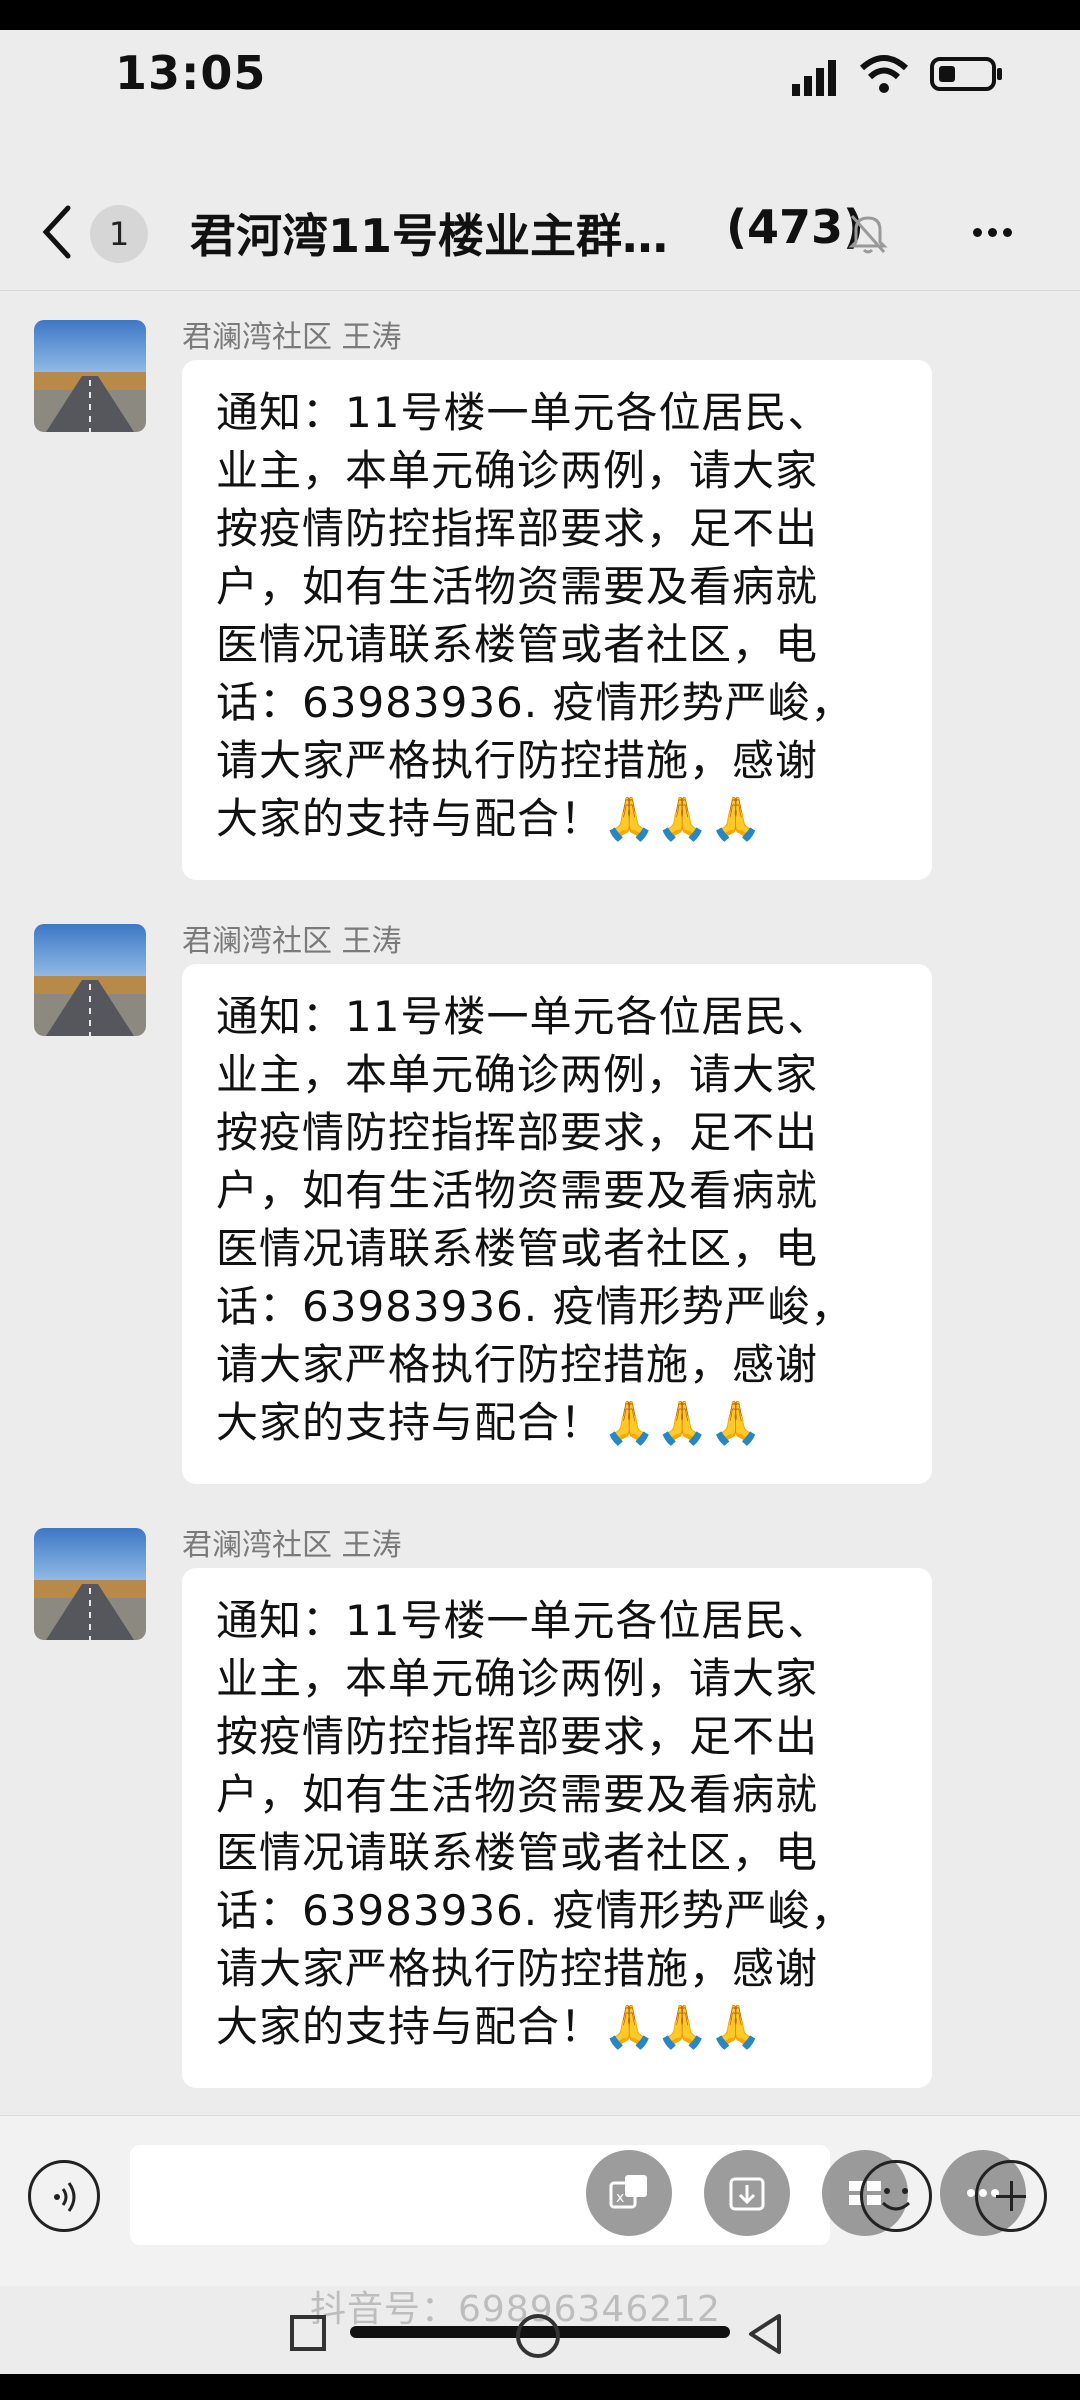 The height and width of the screenshot is (2400, 1080). What do you see at coordinates (119, 234) in the screenshot?
I see `unread-count-badge: 1` at bounding box center [119, 234].